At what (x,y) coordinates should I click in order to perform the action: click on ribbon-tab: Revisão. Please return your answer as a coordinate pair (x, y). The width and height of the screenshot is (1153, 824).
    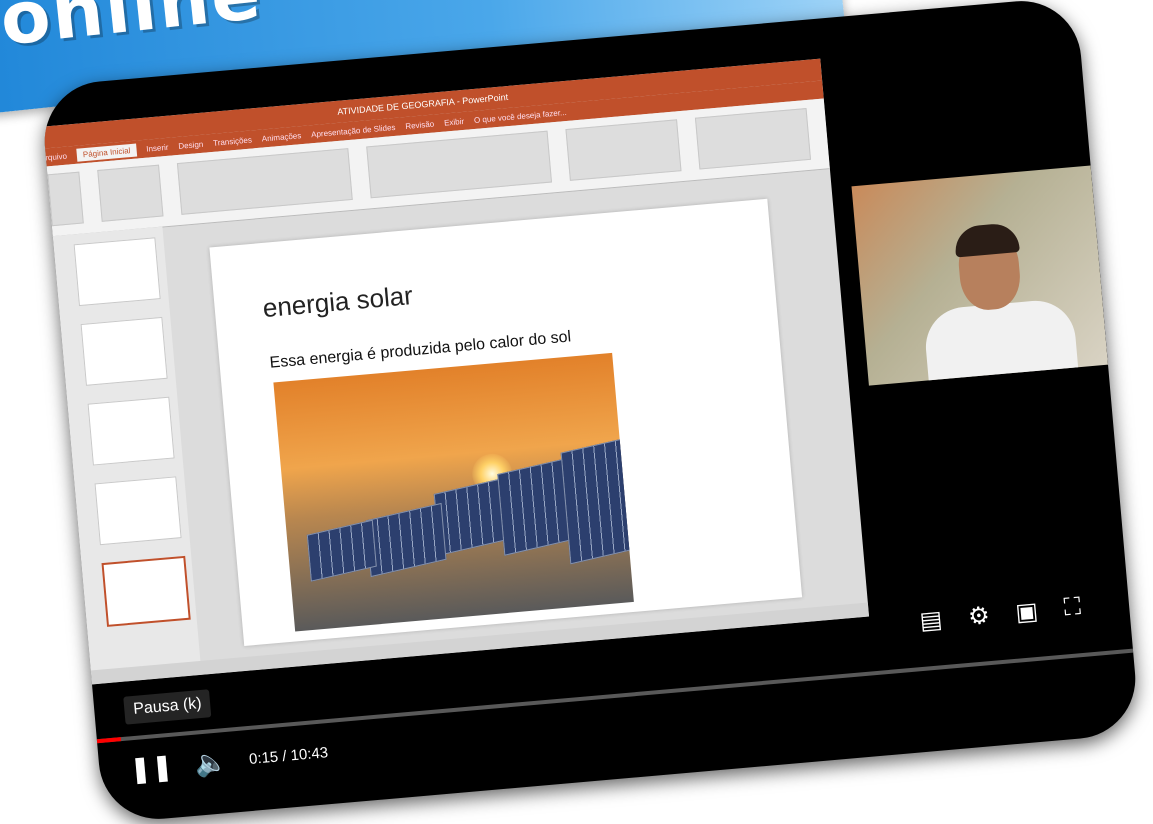
    Looking at the image, I should click on (419, 125).